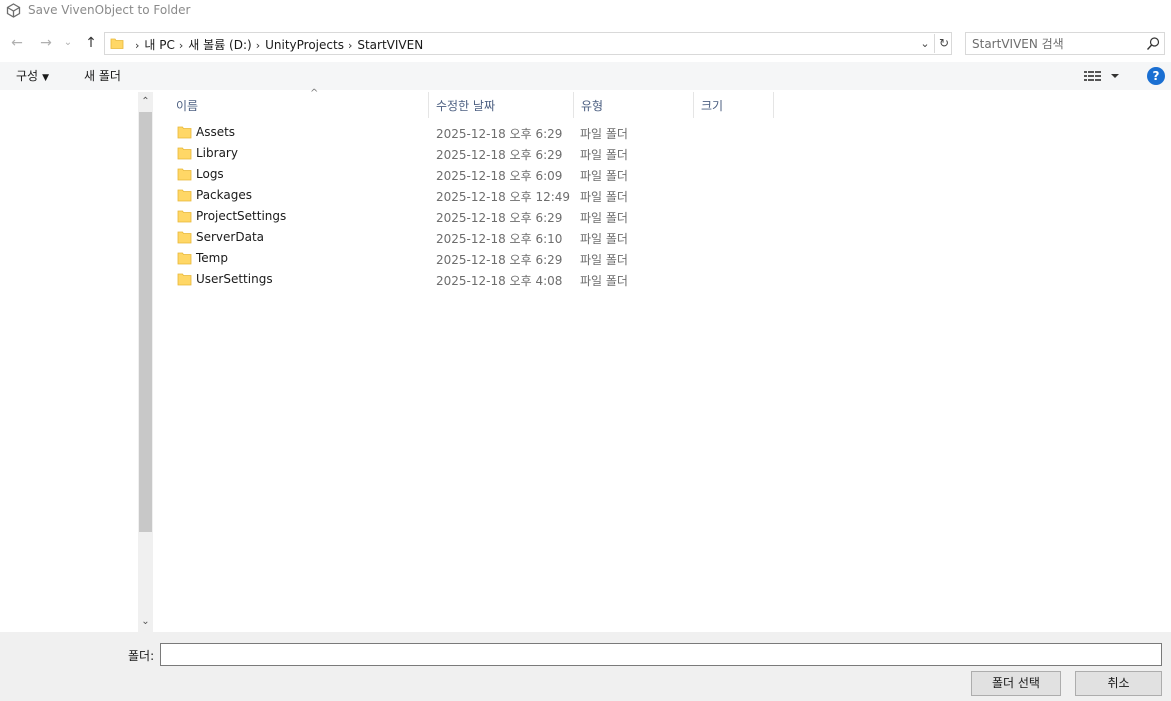 This screenshot has width=1171, height=701. What do you see at coordinates (17, 43) in the screenshot?
I see `back-arrow-icon: ←` at bounding box center [17, 43].